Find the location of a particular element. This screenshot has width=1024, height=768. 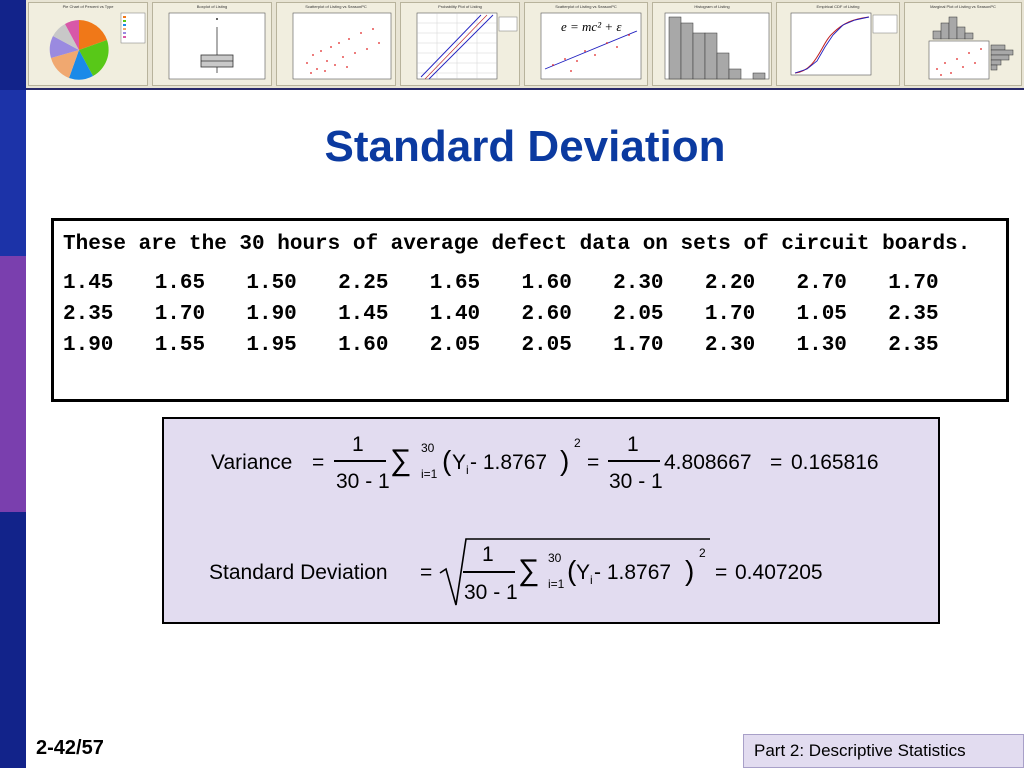

data-value: 1.30 is located at coordinates (821, 345).